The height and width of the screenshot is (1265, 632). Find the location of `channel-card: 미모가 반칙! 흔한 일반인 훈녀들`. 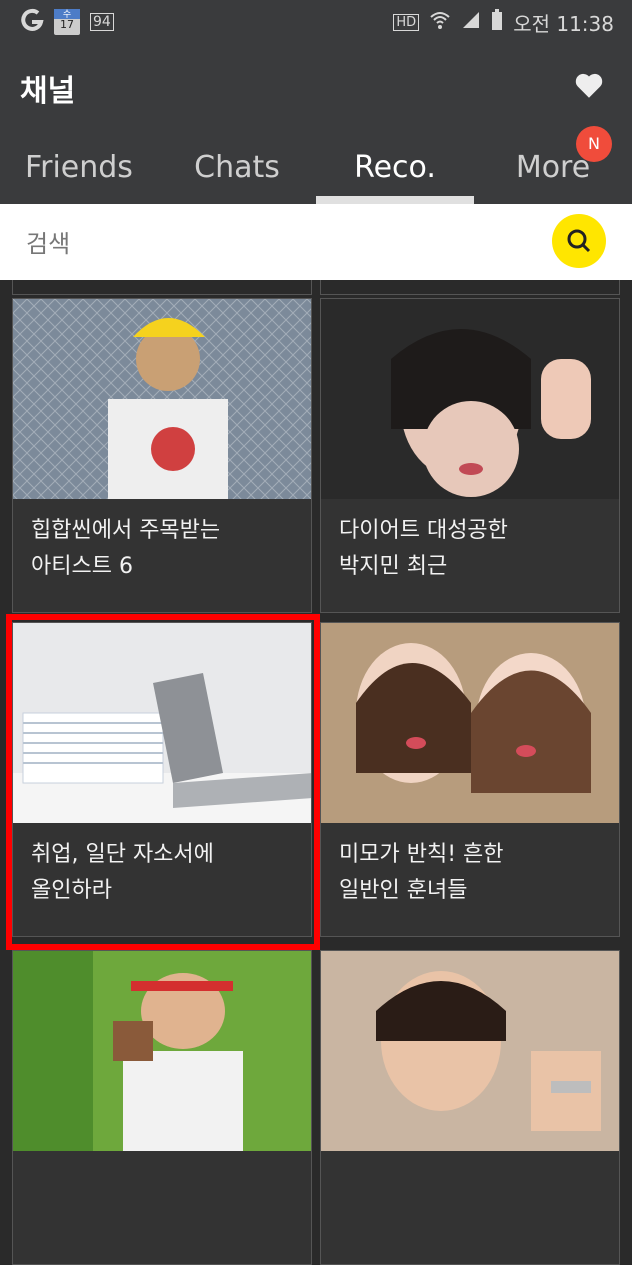

channel-card: 미모가 반칙! 흔한 일반인 훈녀들 is located at coordinates (470, 779).